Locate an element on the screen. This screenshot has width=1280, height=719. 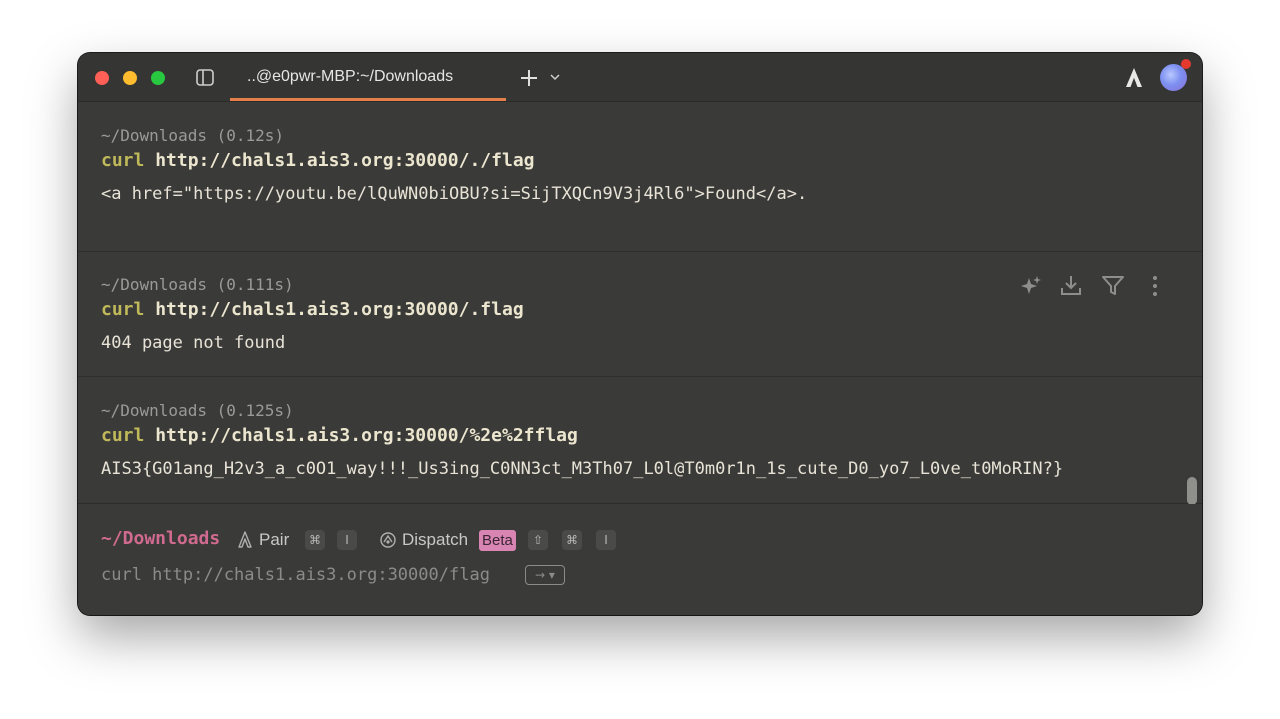
pair-button: Pair is located at coordinates (274, 540).